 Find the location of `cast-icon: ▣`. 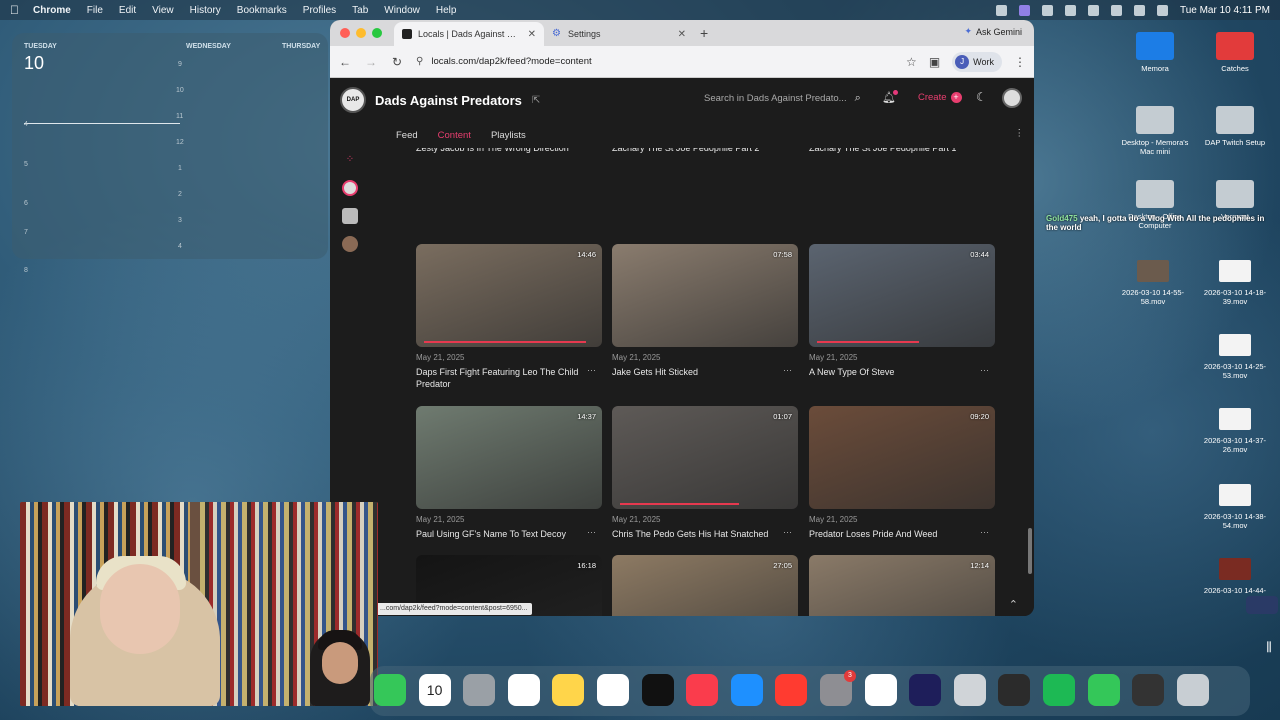

cast-icon: ▣ is located at coordinates (934, 62).